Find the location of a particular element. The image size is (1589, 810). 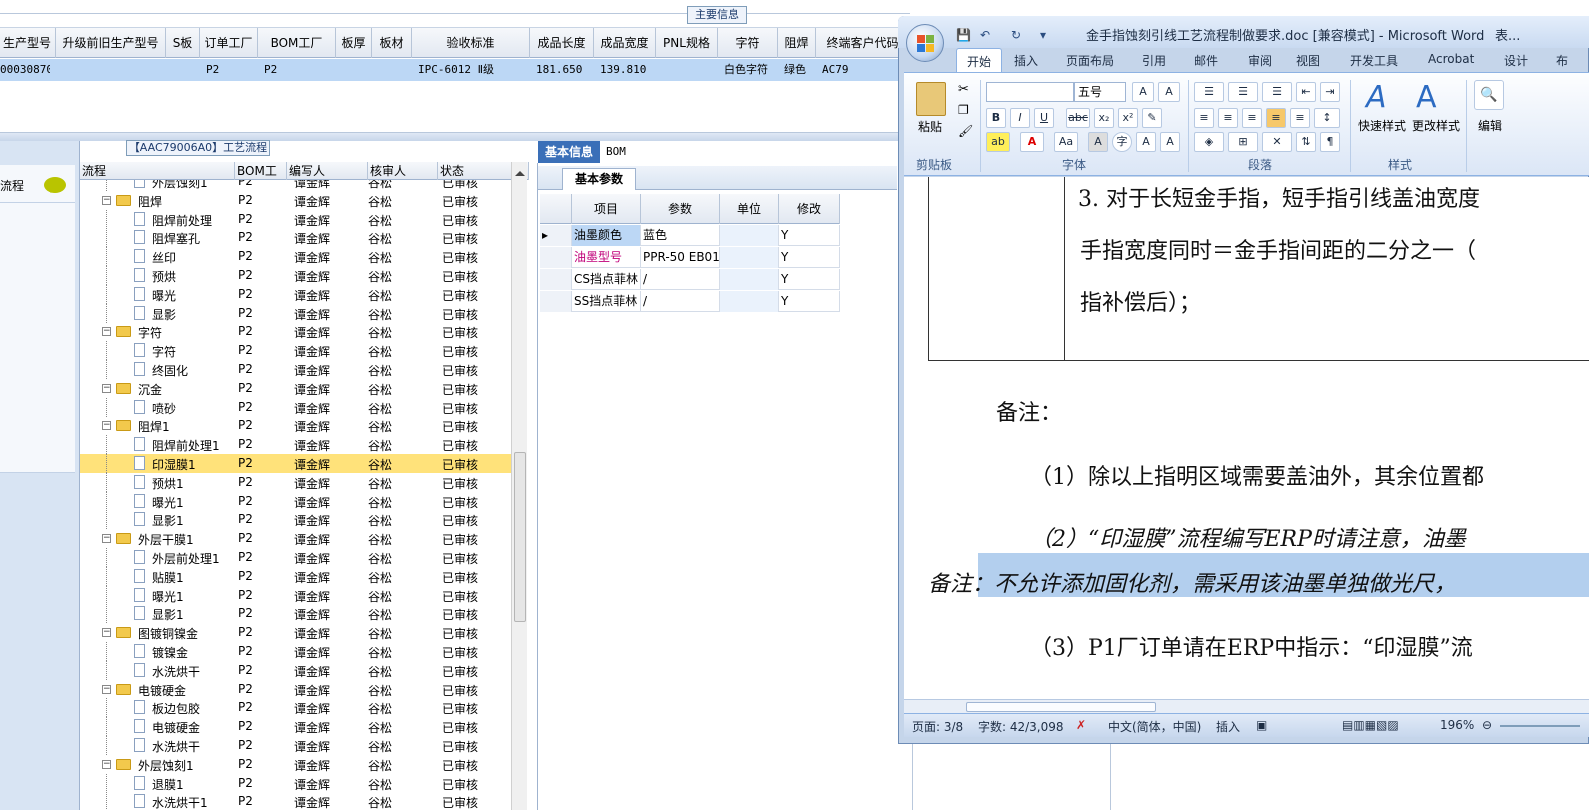

tree-row: 贴膜1 P2 谭金辉 谷松 已审核 is located at coordinates (295, 576).